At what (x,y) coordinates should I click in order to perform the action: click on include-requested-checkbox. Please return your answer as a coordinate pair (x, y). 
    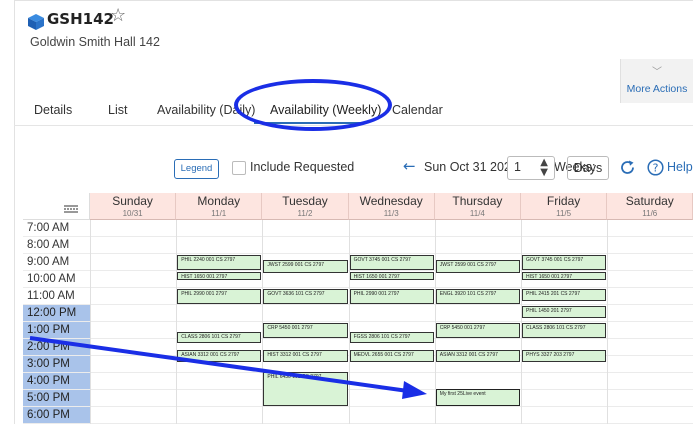
    Looking at the image, I should click on (239, 168).